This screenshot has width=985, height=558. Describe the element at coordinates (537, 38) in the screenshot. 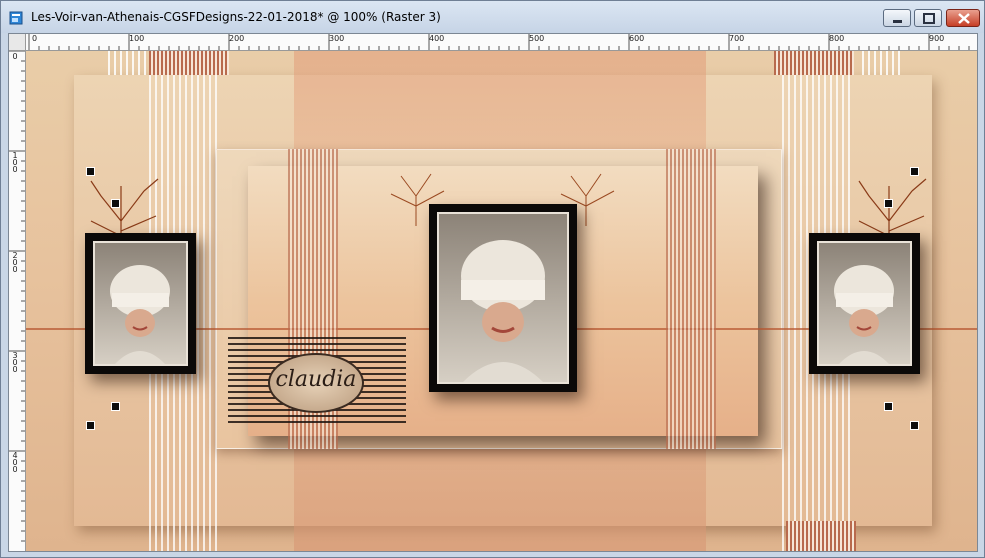

I see `ruler-label: 500` at that location.